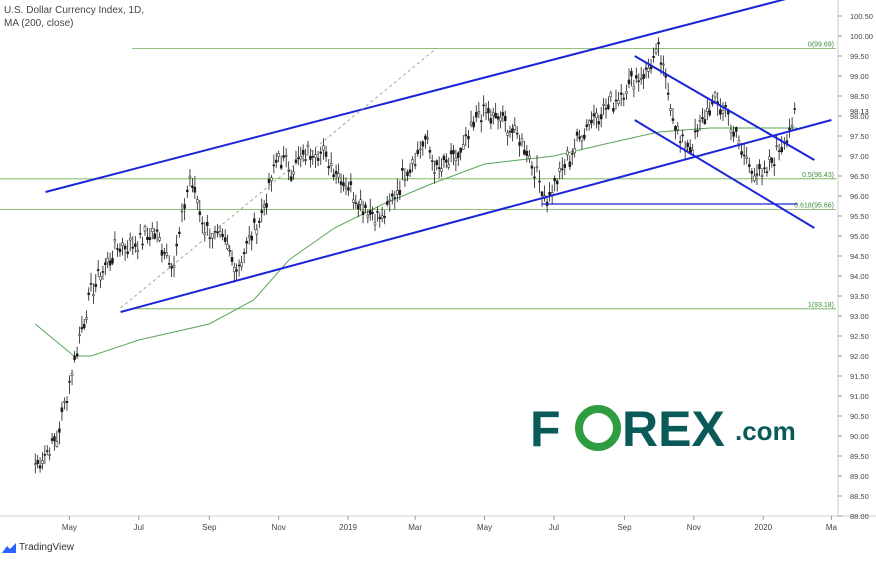  What do you see at coordinates (859, 436) in the screenshot?
I see `y-tick-label: 90.00` at bounding box center [859, 436].